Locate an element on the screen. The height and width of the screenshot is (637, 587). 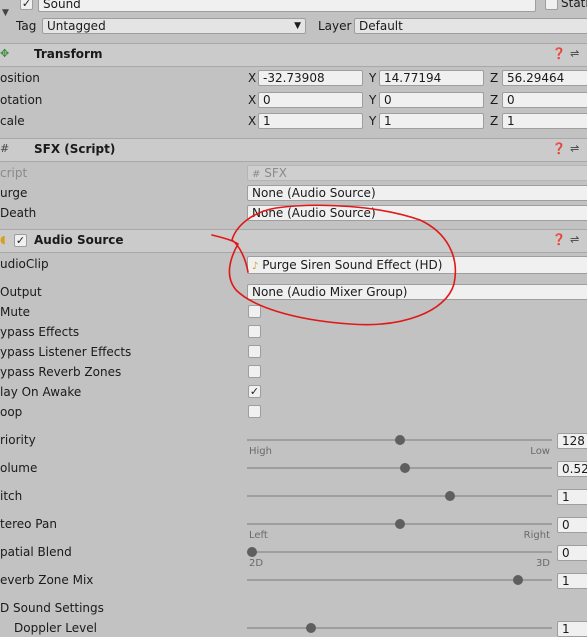
red-annotation-scribble is located at coordinates (334, 265).